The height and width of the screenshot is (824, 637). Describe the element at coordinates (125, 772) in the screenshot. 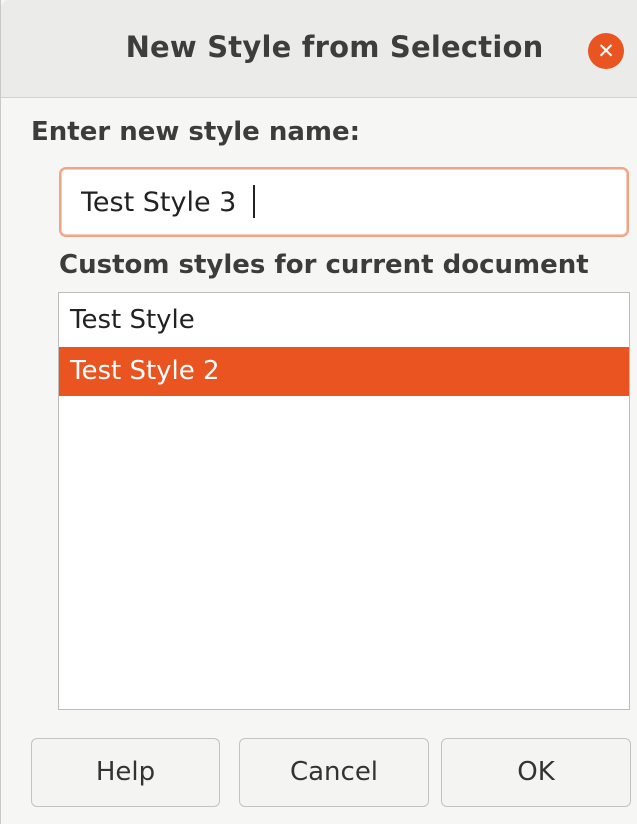

I see `help-button: Help` at that location.